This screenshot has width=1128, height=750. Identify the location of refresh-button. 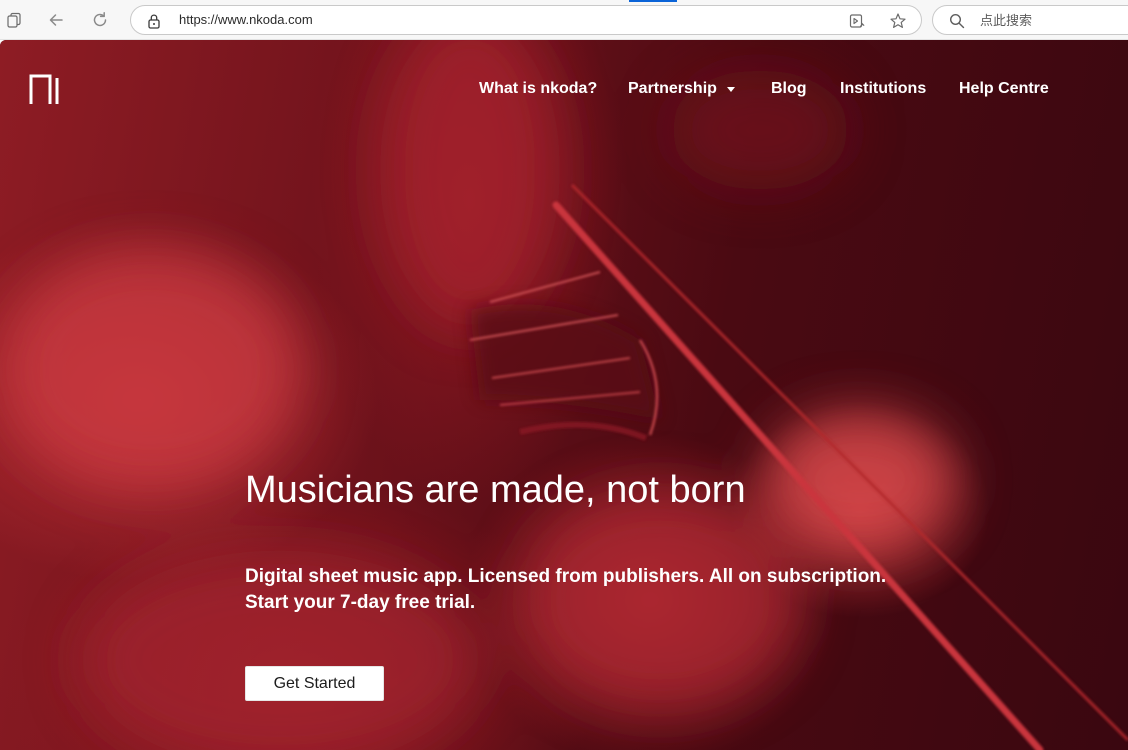
(100, 20).